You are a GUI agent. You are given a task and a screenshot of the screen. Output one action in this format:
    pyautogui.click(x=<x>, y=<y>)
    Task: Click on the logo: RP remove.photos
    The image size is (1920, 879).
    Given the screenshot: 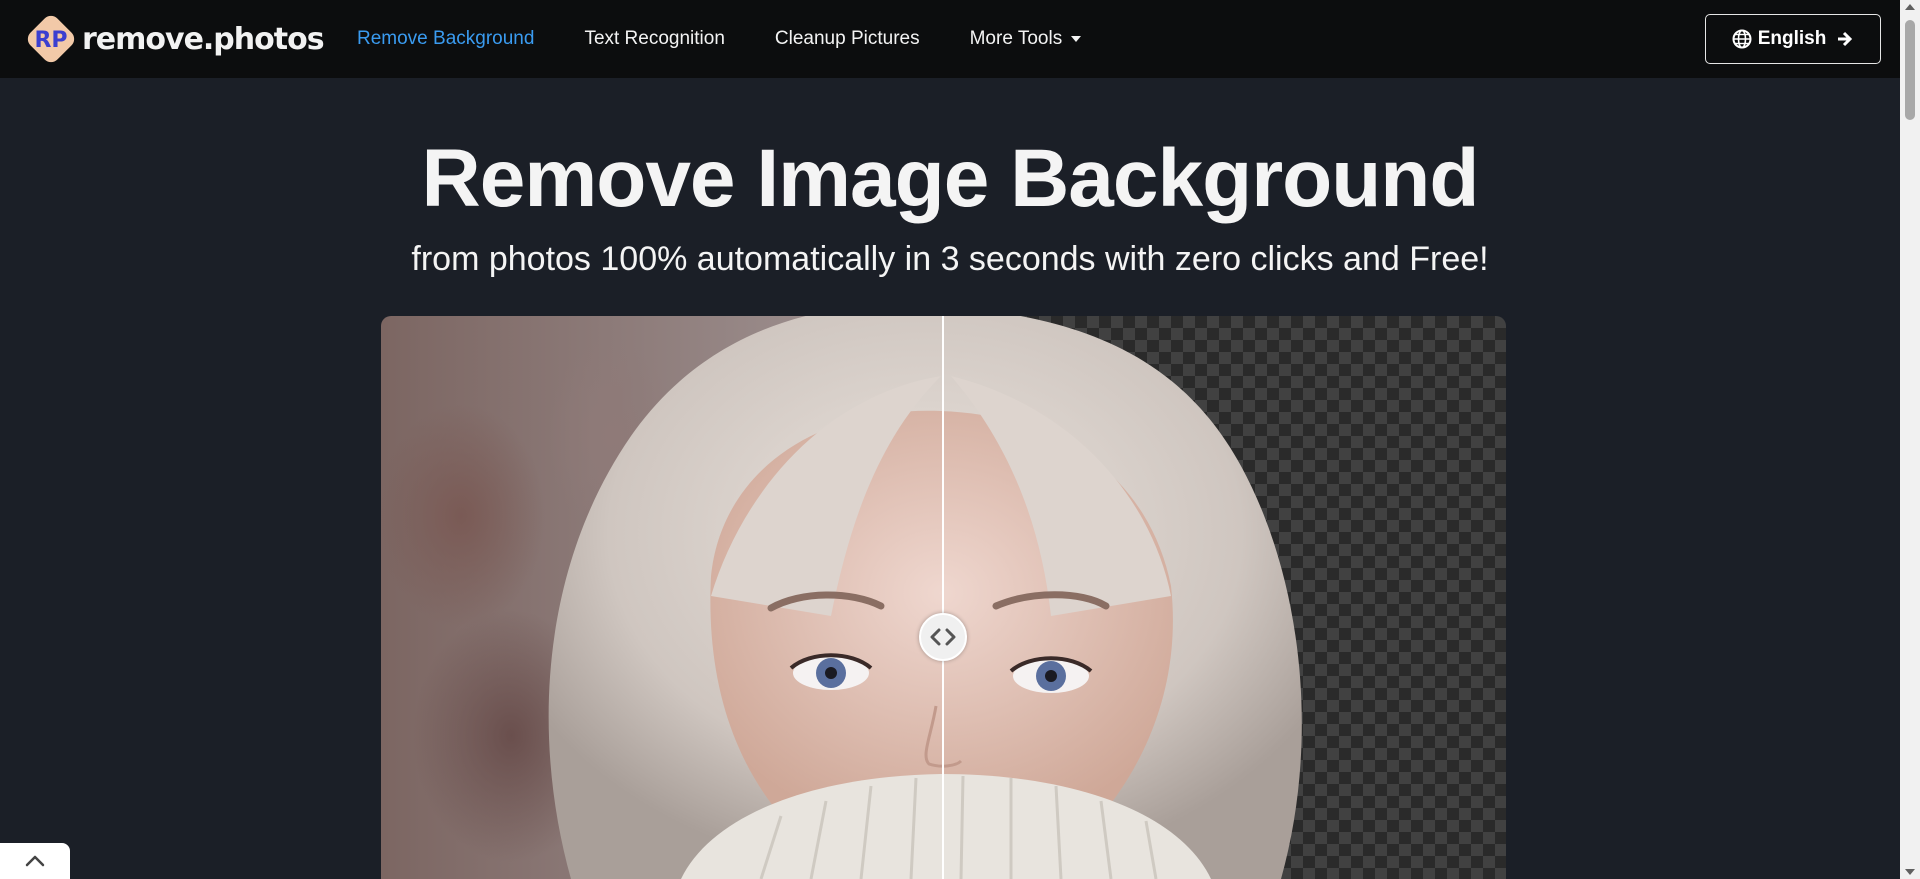 What is the action you would take?
    pyautogui.click(x=174, y=39)
    